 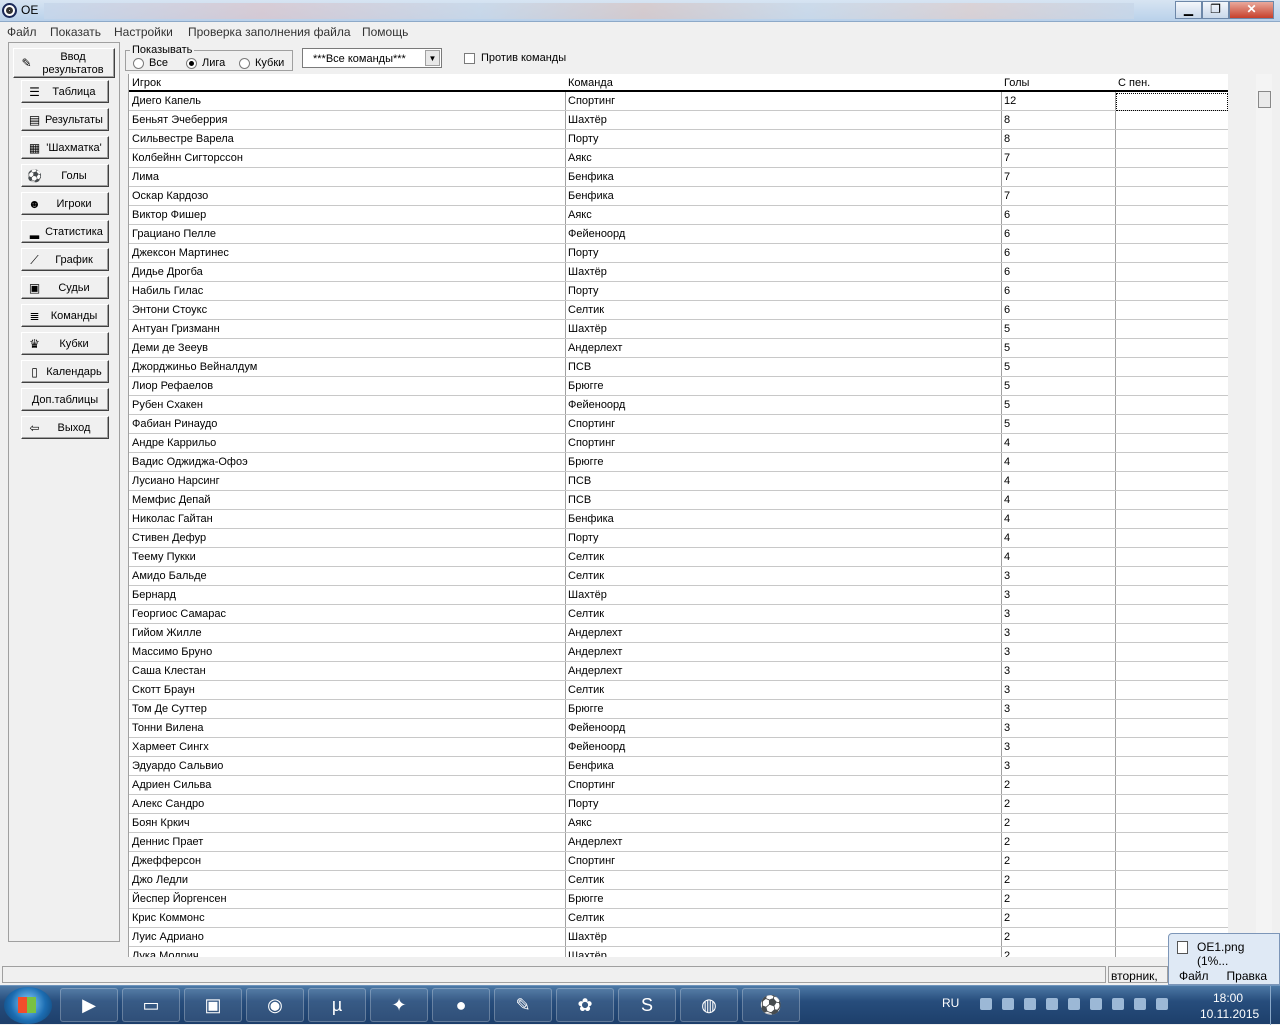 What do you see at coordinates (170, 747) in the screenshot?
I see `player-cell: Хармеет Сингх` at bounding box center [170, 747].